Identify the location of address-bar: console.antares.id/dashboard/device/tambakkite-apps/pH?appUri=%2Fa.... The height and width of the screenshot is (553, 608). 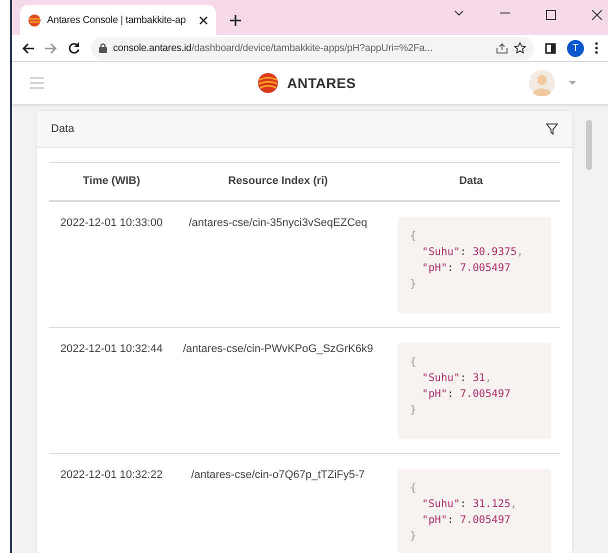
(312, 48).